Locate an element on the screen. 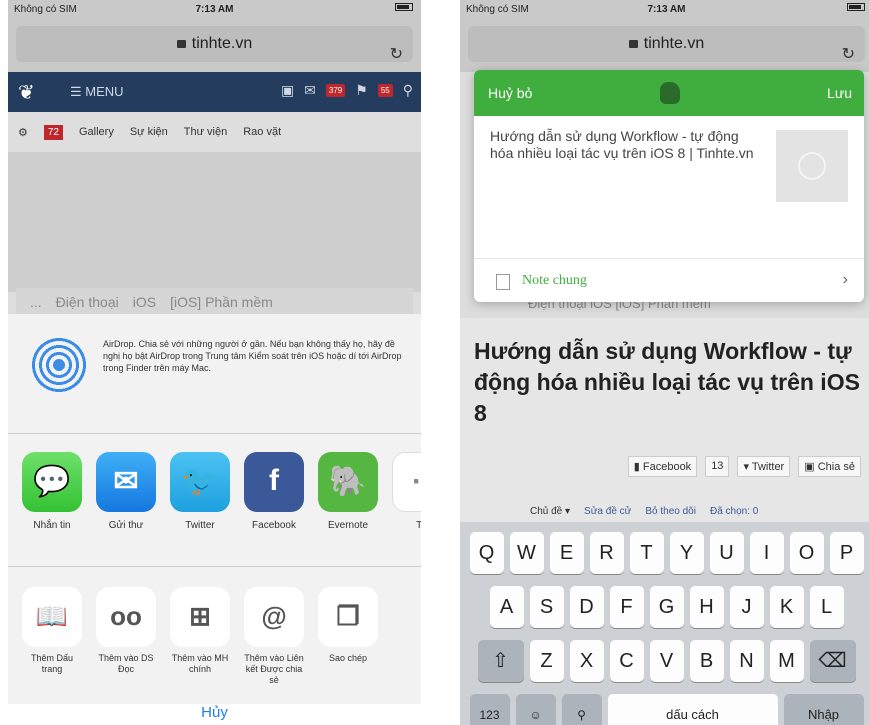 Image resolution: width=869 pixels, height=725 pixels. flag-icon: ⚑ is located at coordinates (361, 90).